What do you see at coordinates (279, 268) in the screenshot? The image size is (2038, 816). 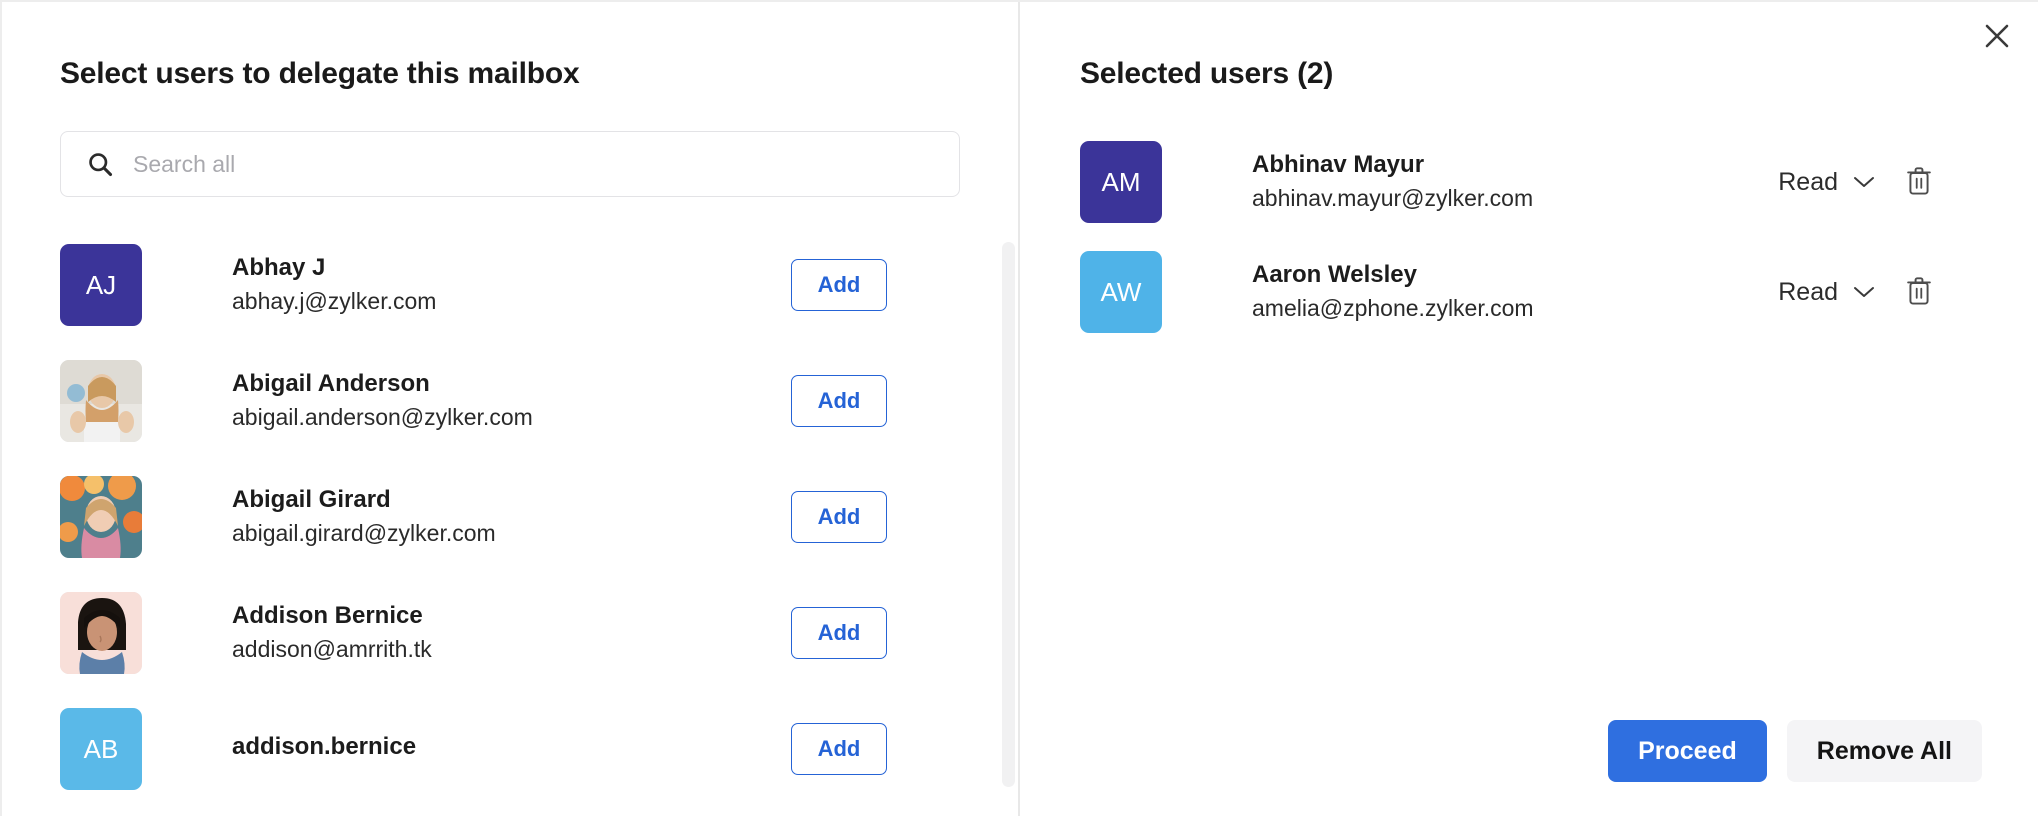 I see `user-name: Abhay J` at bounding box center [279, 268].